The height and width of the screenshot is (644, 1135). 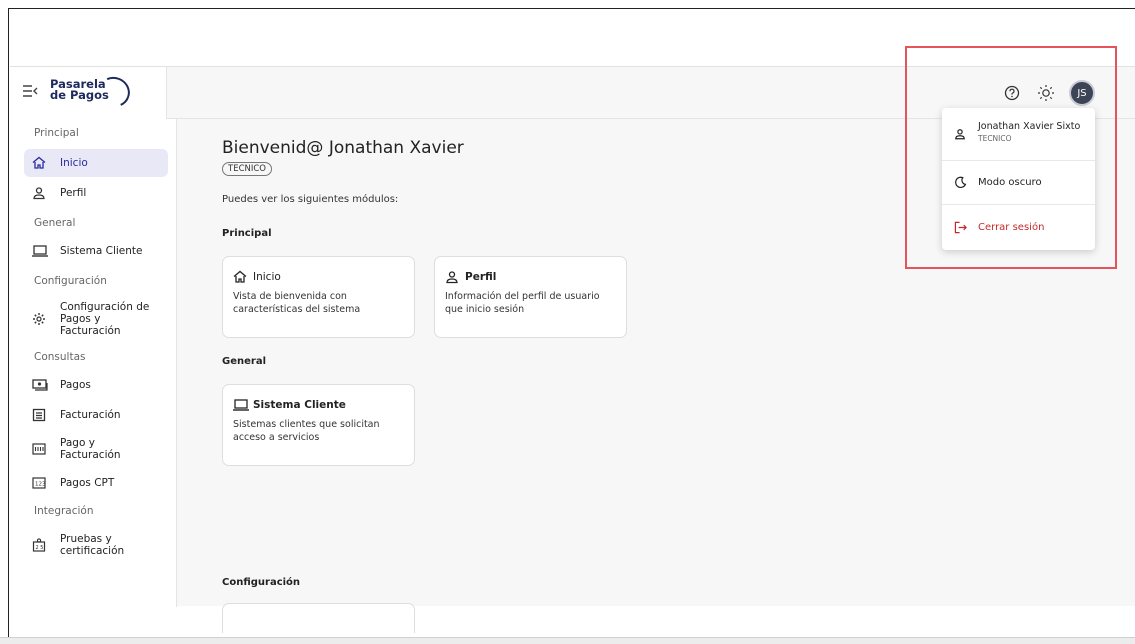 I want to click on sidebar-section-integracion: Integración, so click(x=64, y=511).